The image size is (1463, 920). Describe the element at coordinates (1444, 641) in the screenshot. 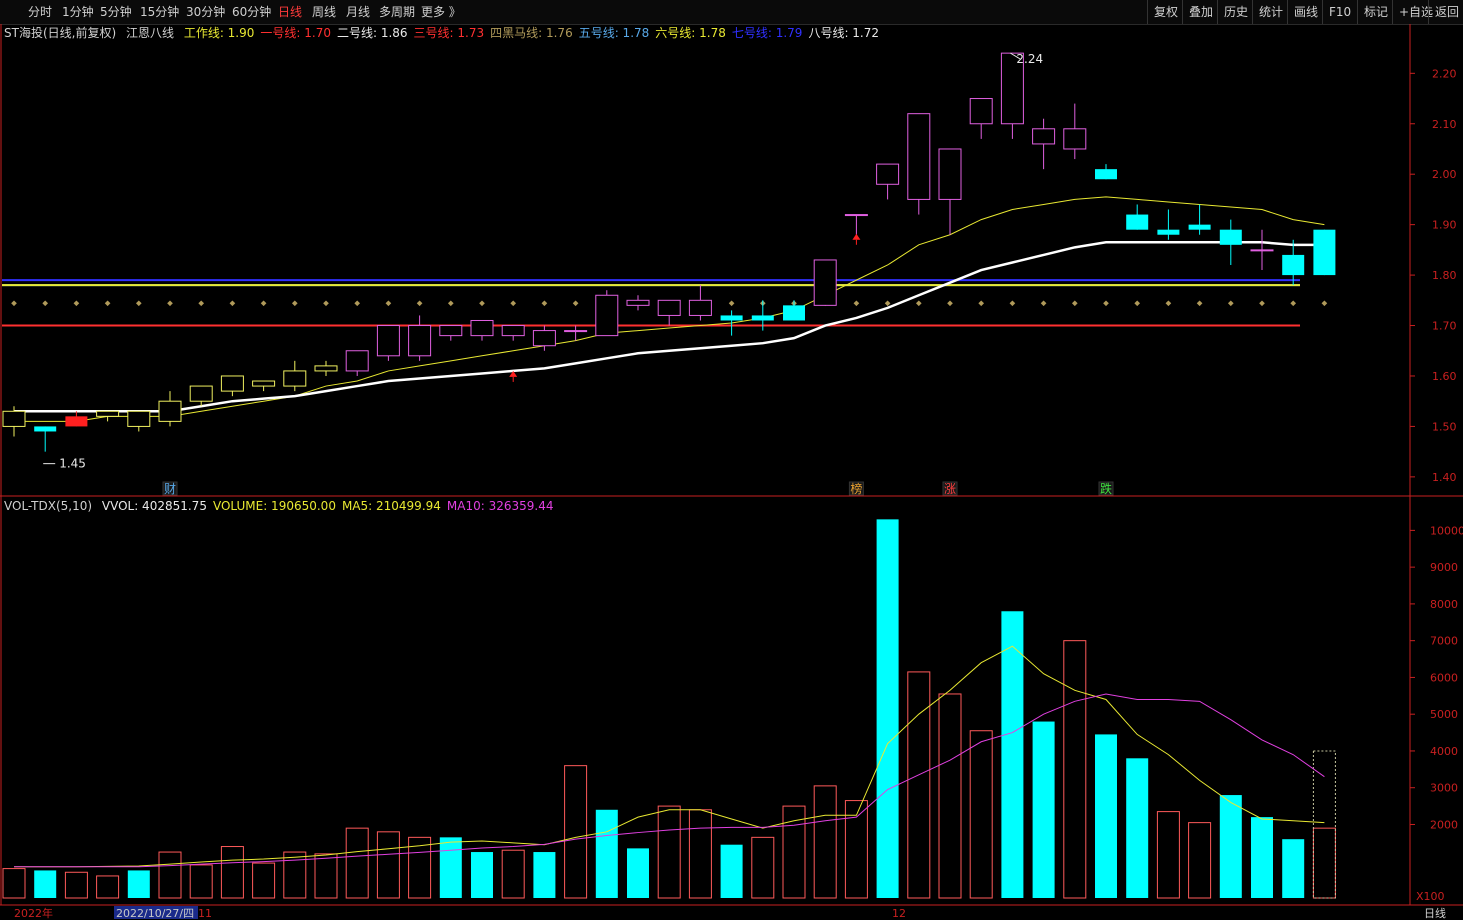

I see `vol-tick-label-5: 7000` at that location.